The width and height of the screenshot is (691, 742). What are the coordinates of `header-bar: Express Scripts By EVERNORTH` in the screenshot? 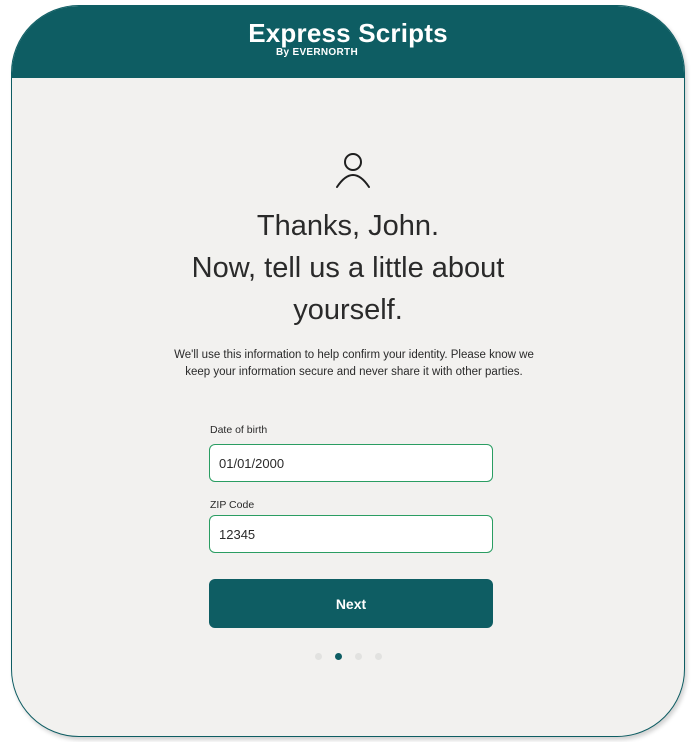 It's located at (348, 42).